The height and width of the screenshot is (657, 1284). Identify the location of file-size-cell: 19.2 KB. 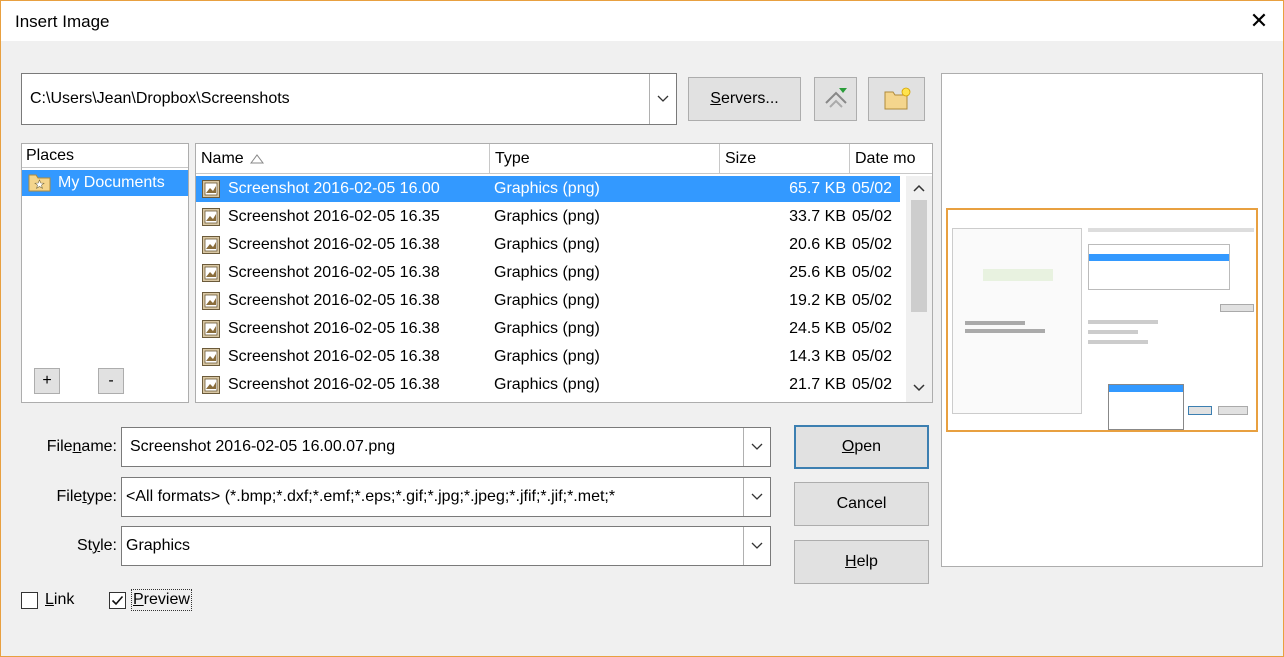
(817, 300).